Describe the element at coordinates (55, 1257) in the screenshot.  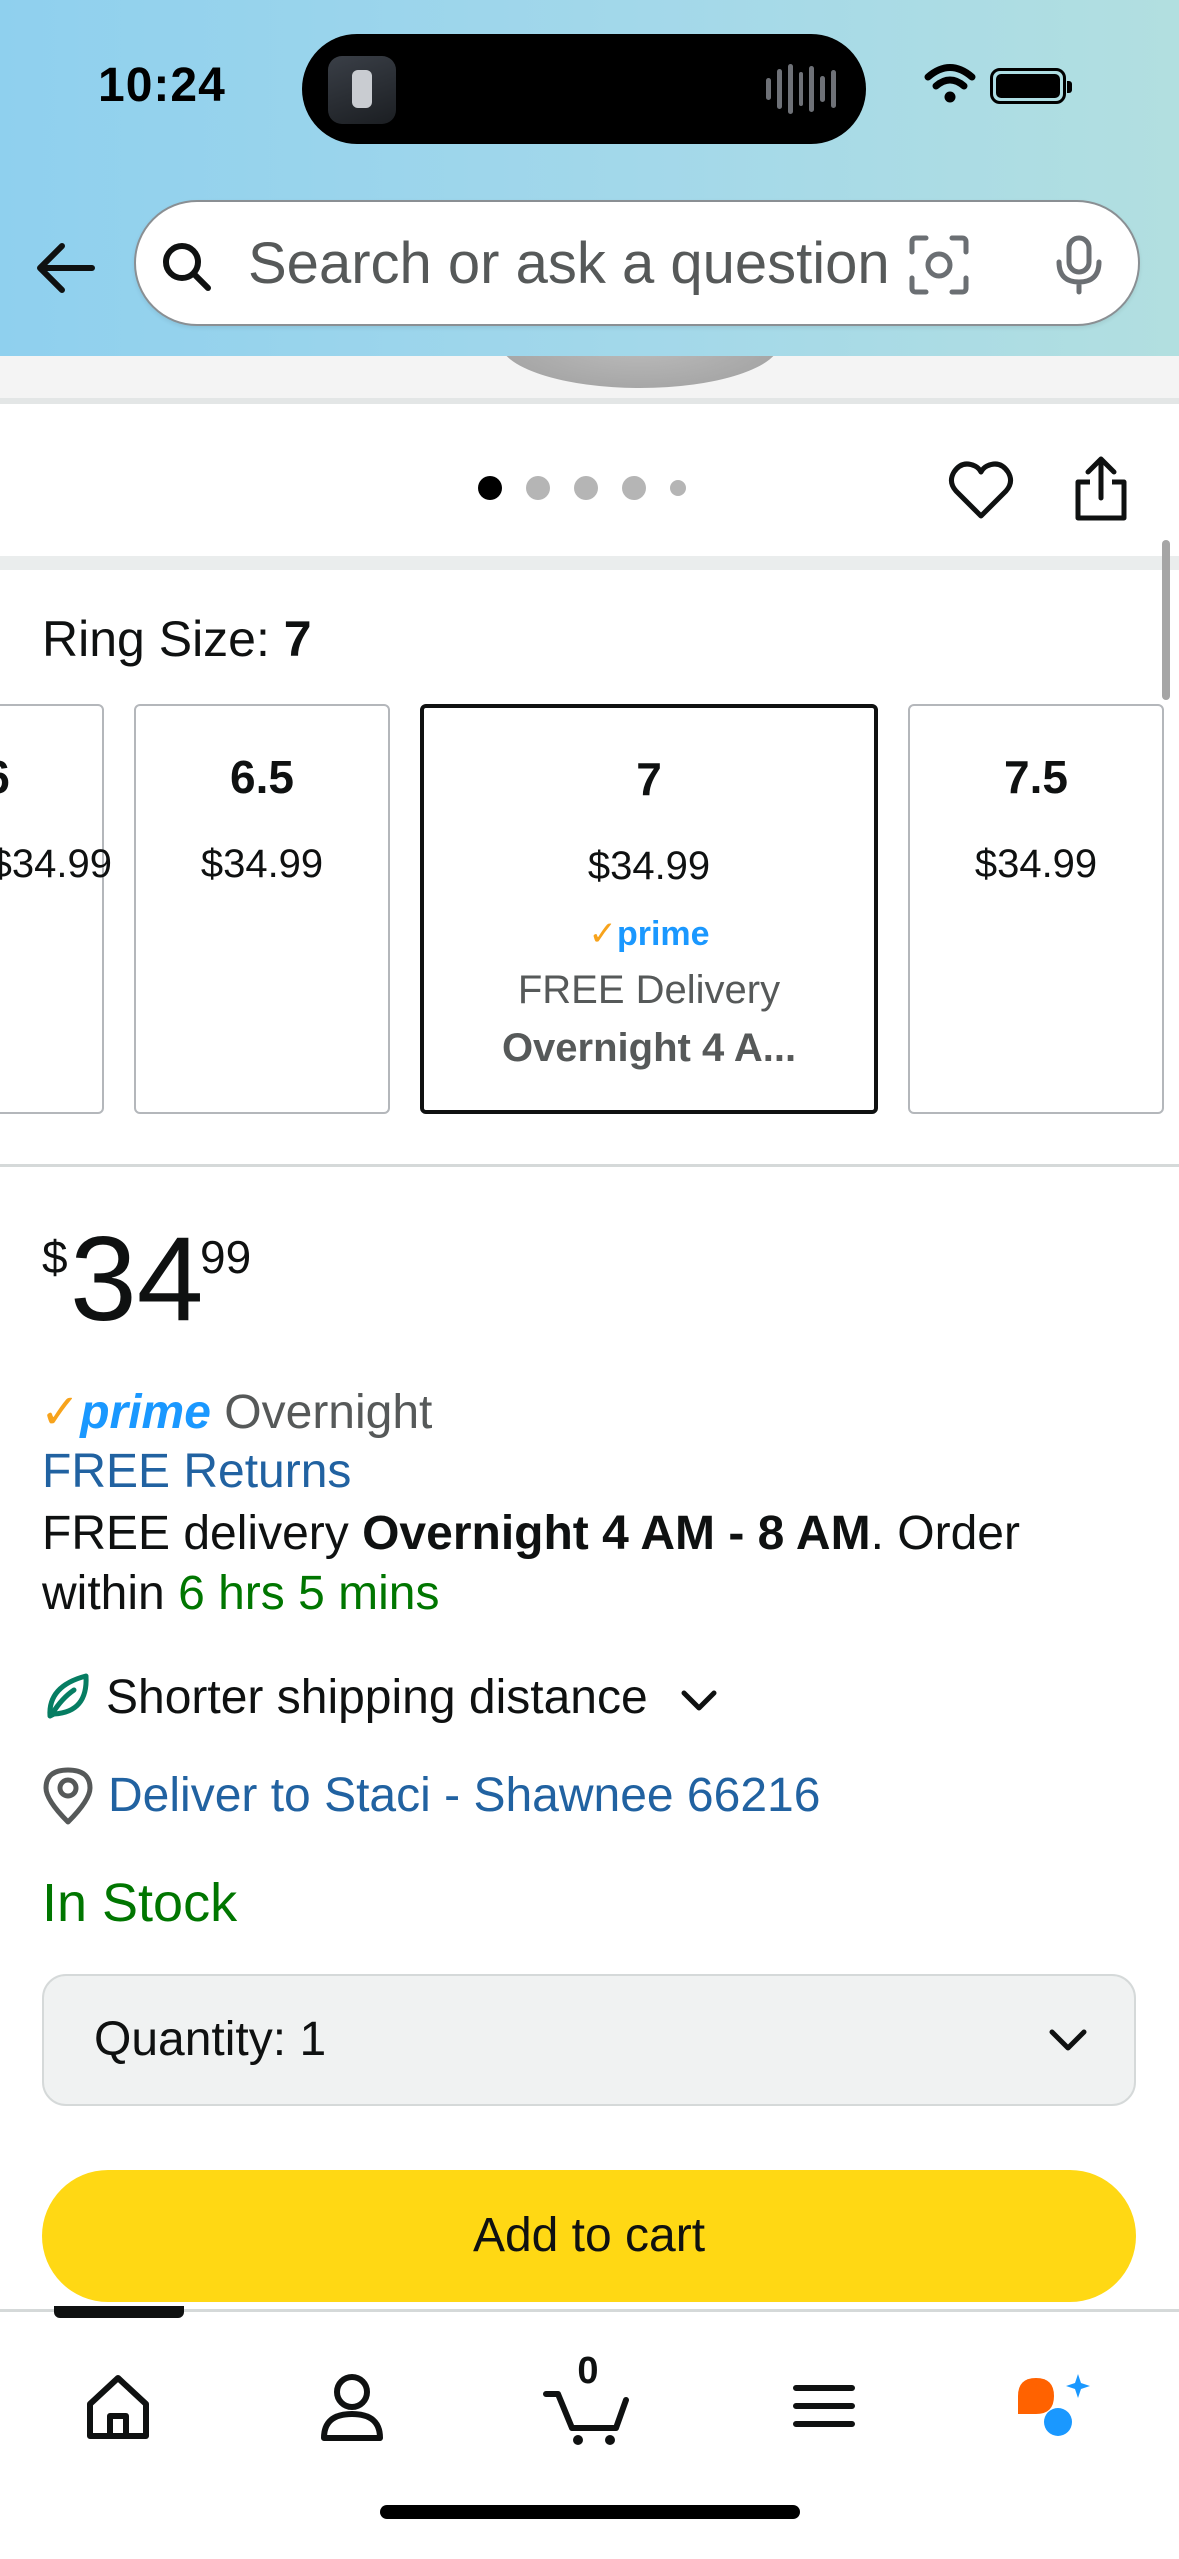
I see `price-currency: $` at that location.